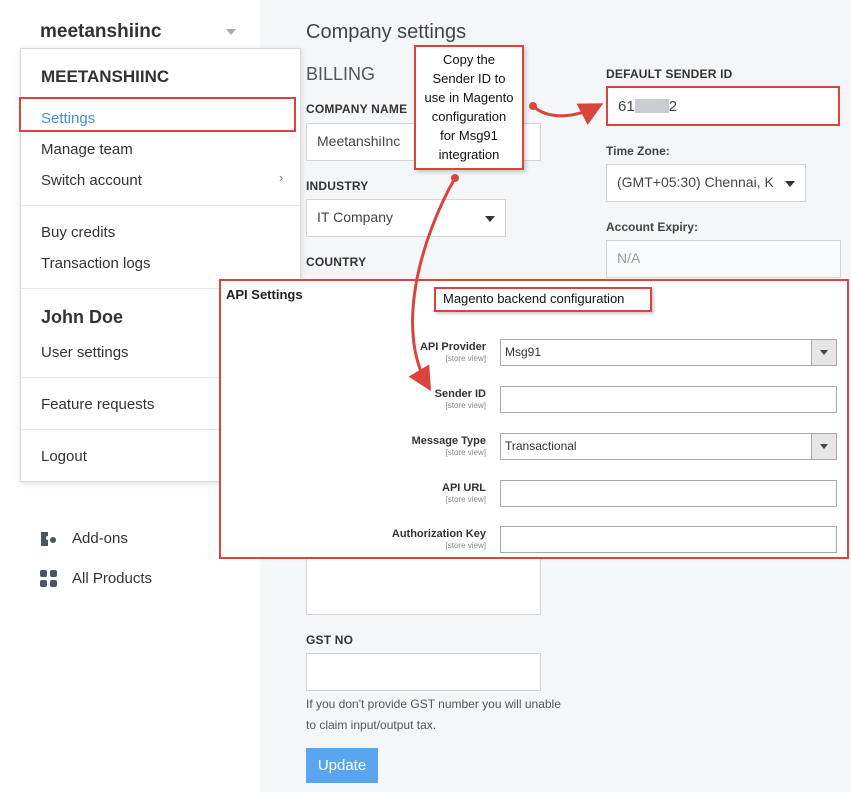 This screenshot has height=792, width=851. Describe the element at coordinates (506, 247) in the screenshot. I see `annotation-arrows` at that location.